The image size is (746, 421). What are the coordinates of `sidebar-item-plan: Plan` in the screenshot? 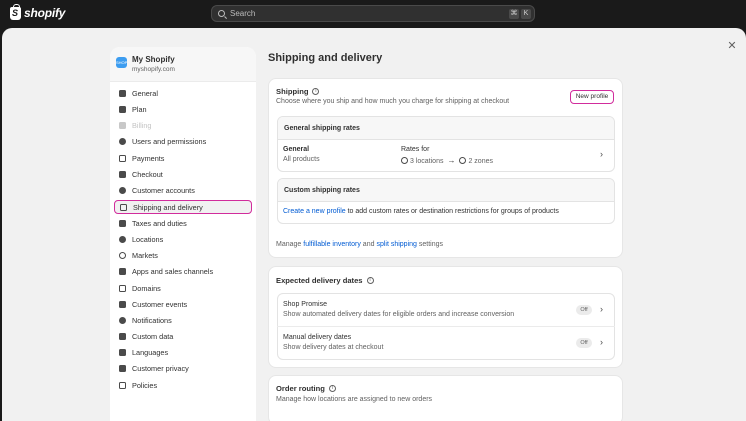 It's located at (183, 109).